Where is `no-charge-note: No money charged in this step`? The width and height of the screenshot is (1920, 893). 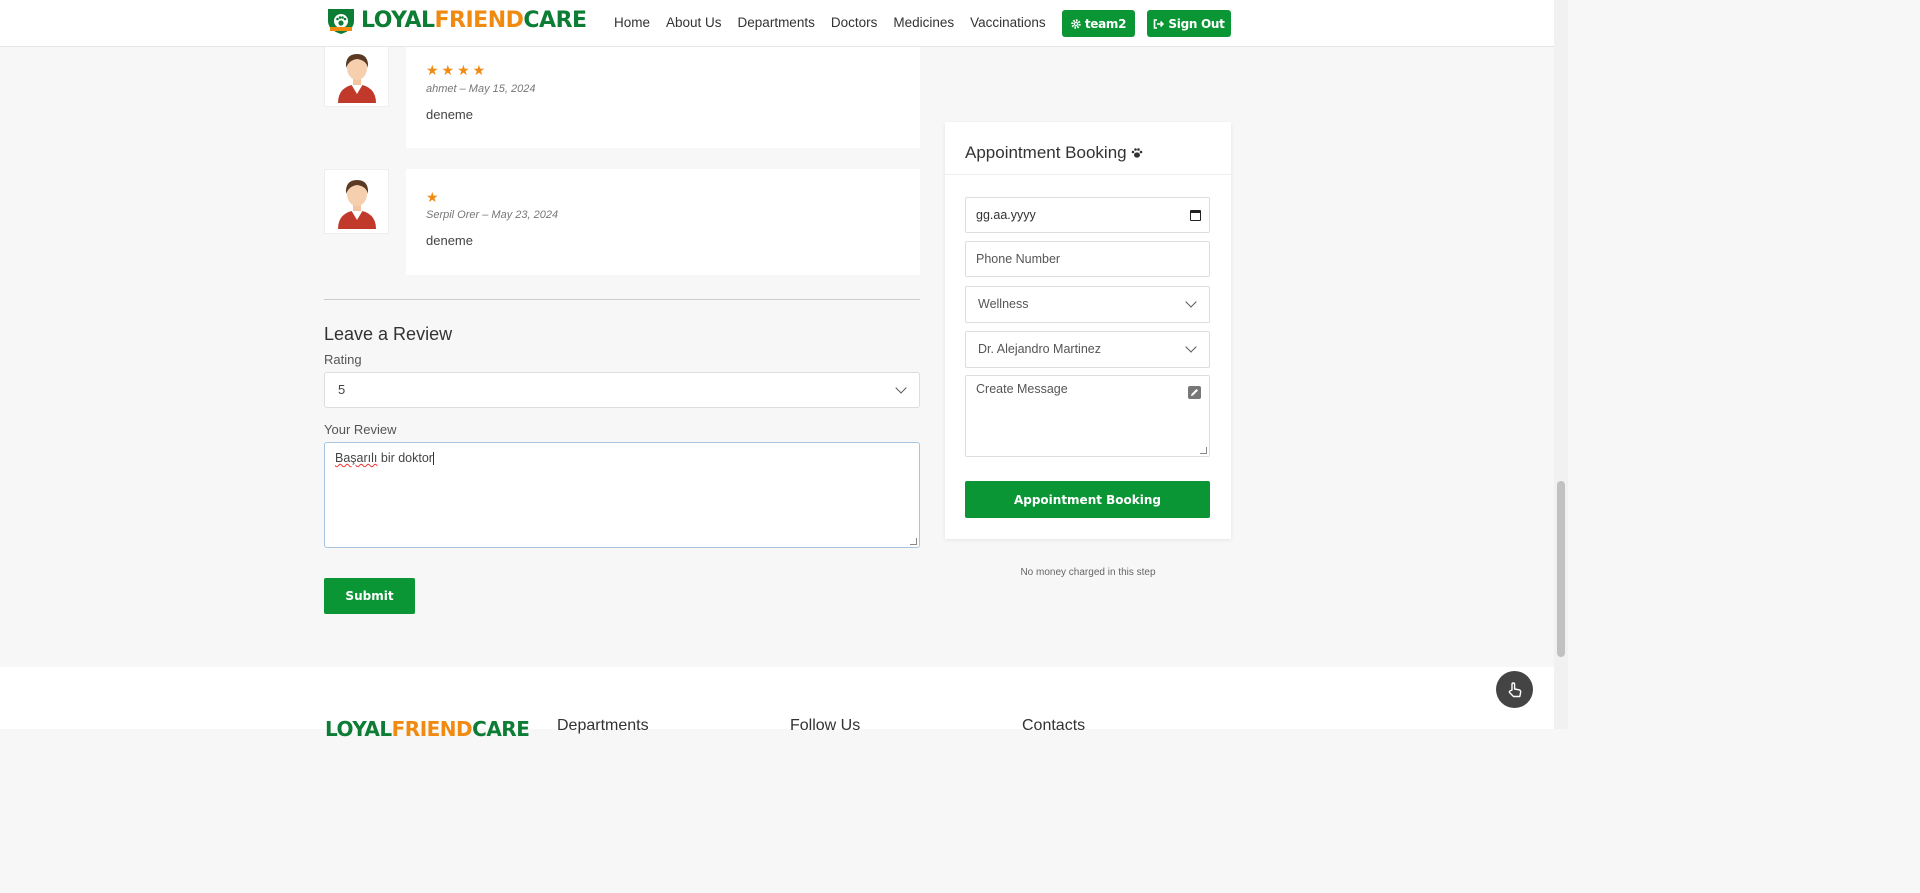 no-charge-note: No money charged in this step is located at coordinates (1088, 572).